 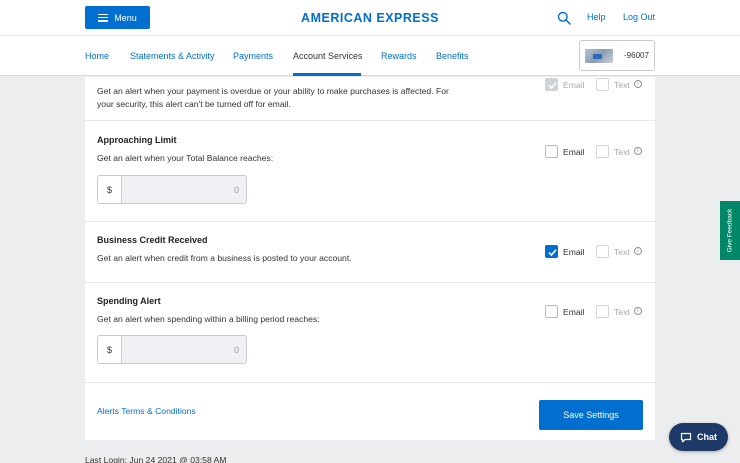 What do you see at coordinates (596, 17) in the screenshot?
I see `help-link: Help` at bounding box center [596, 17].